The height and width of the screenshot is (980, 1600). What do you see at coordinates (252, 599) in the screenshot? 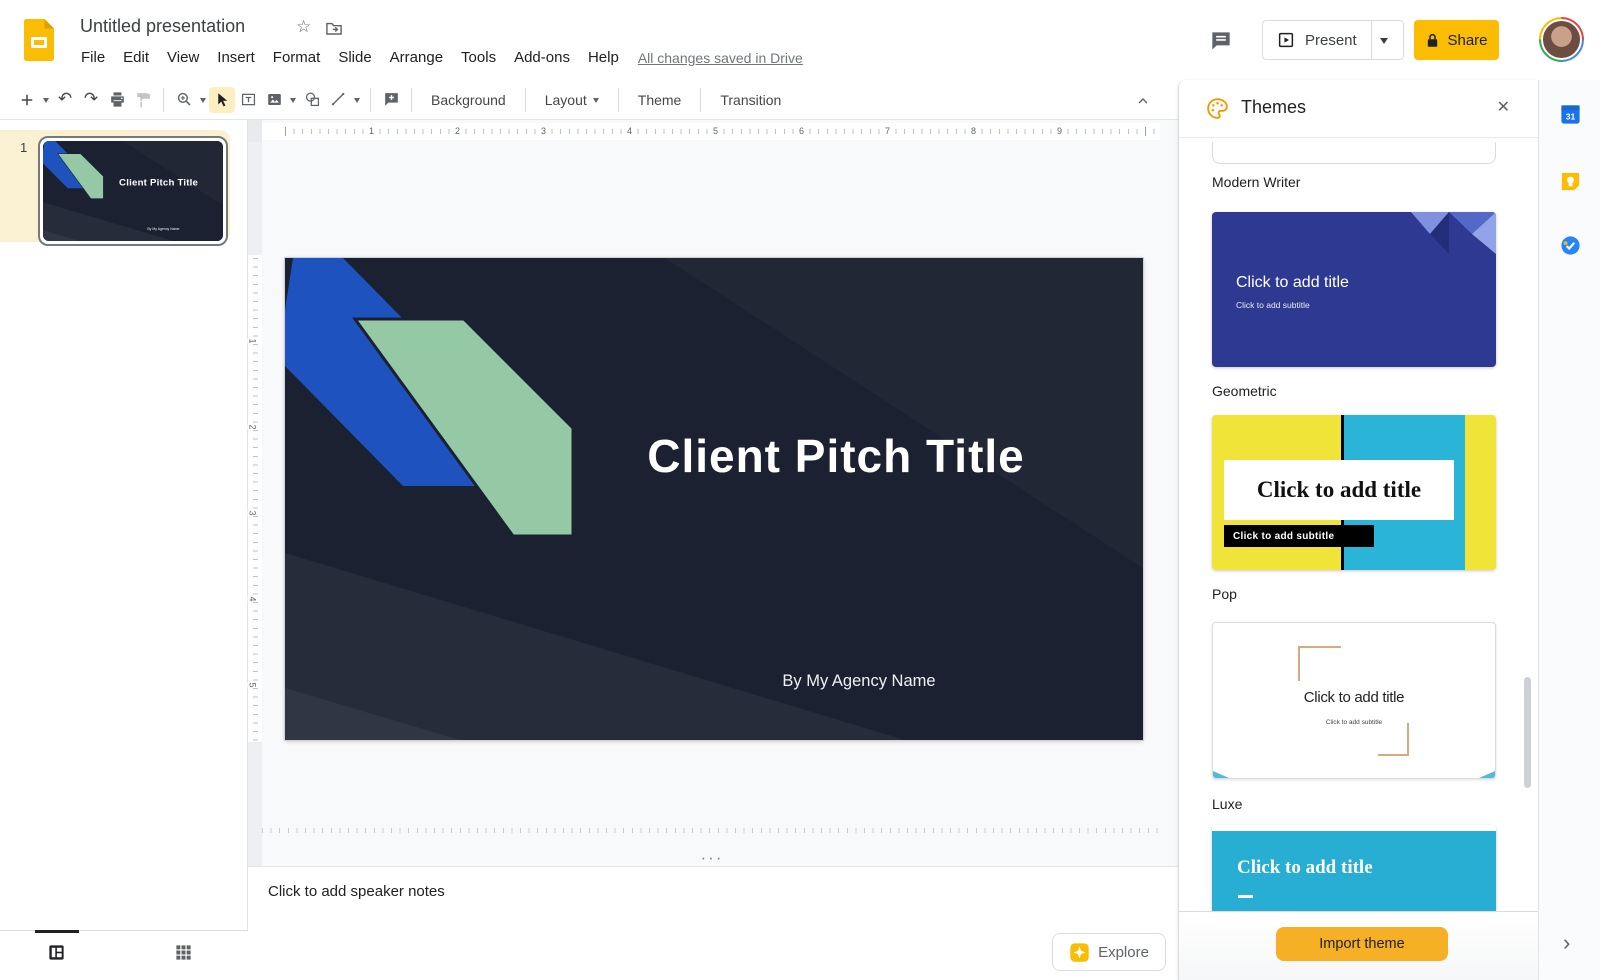
I see `ruler-number: 4` at bounding box center [252, 599].